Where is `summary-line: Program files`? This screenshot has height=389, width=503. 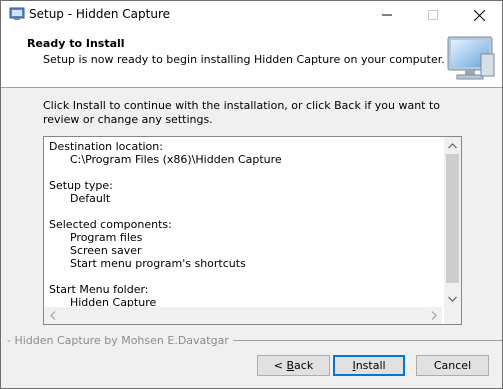
summary-line: Program files is located at coordinates (96, 237).